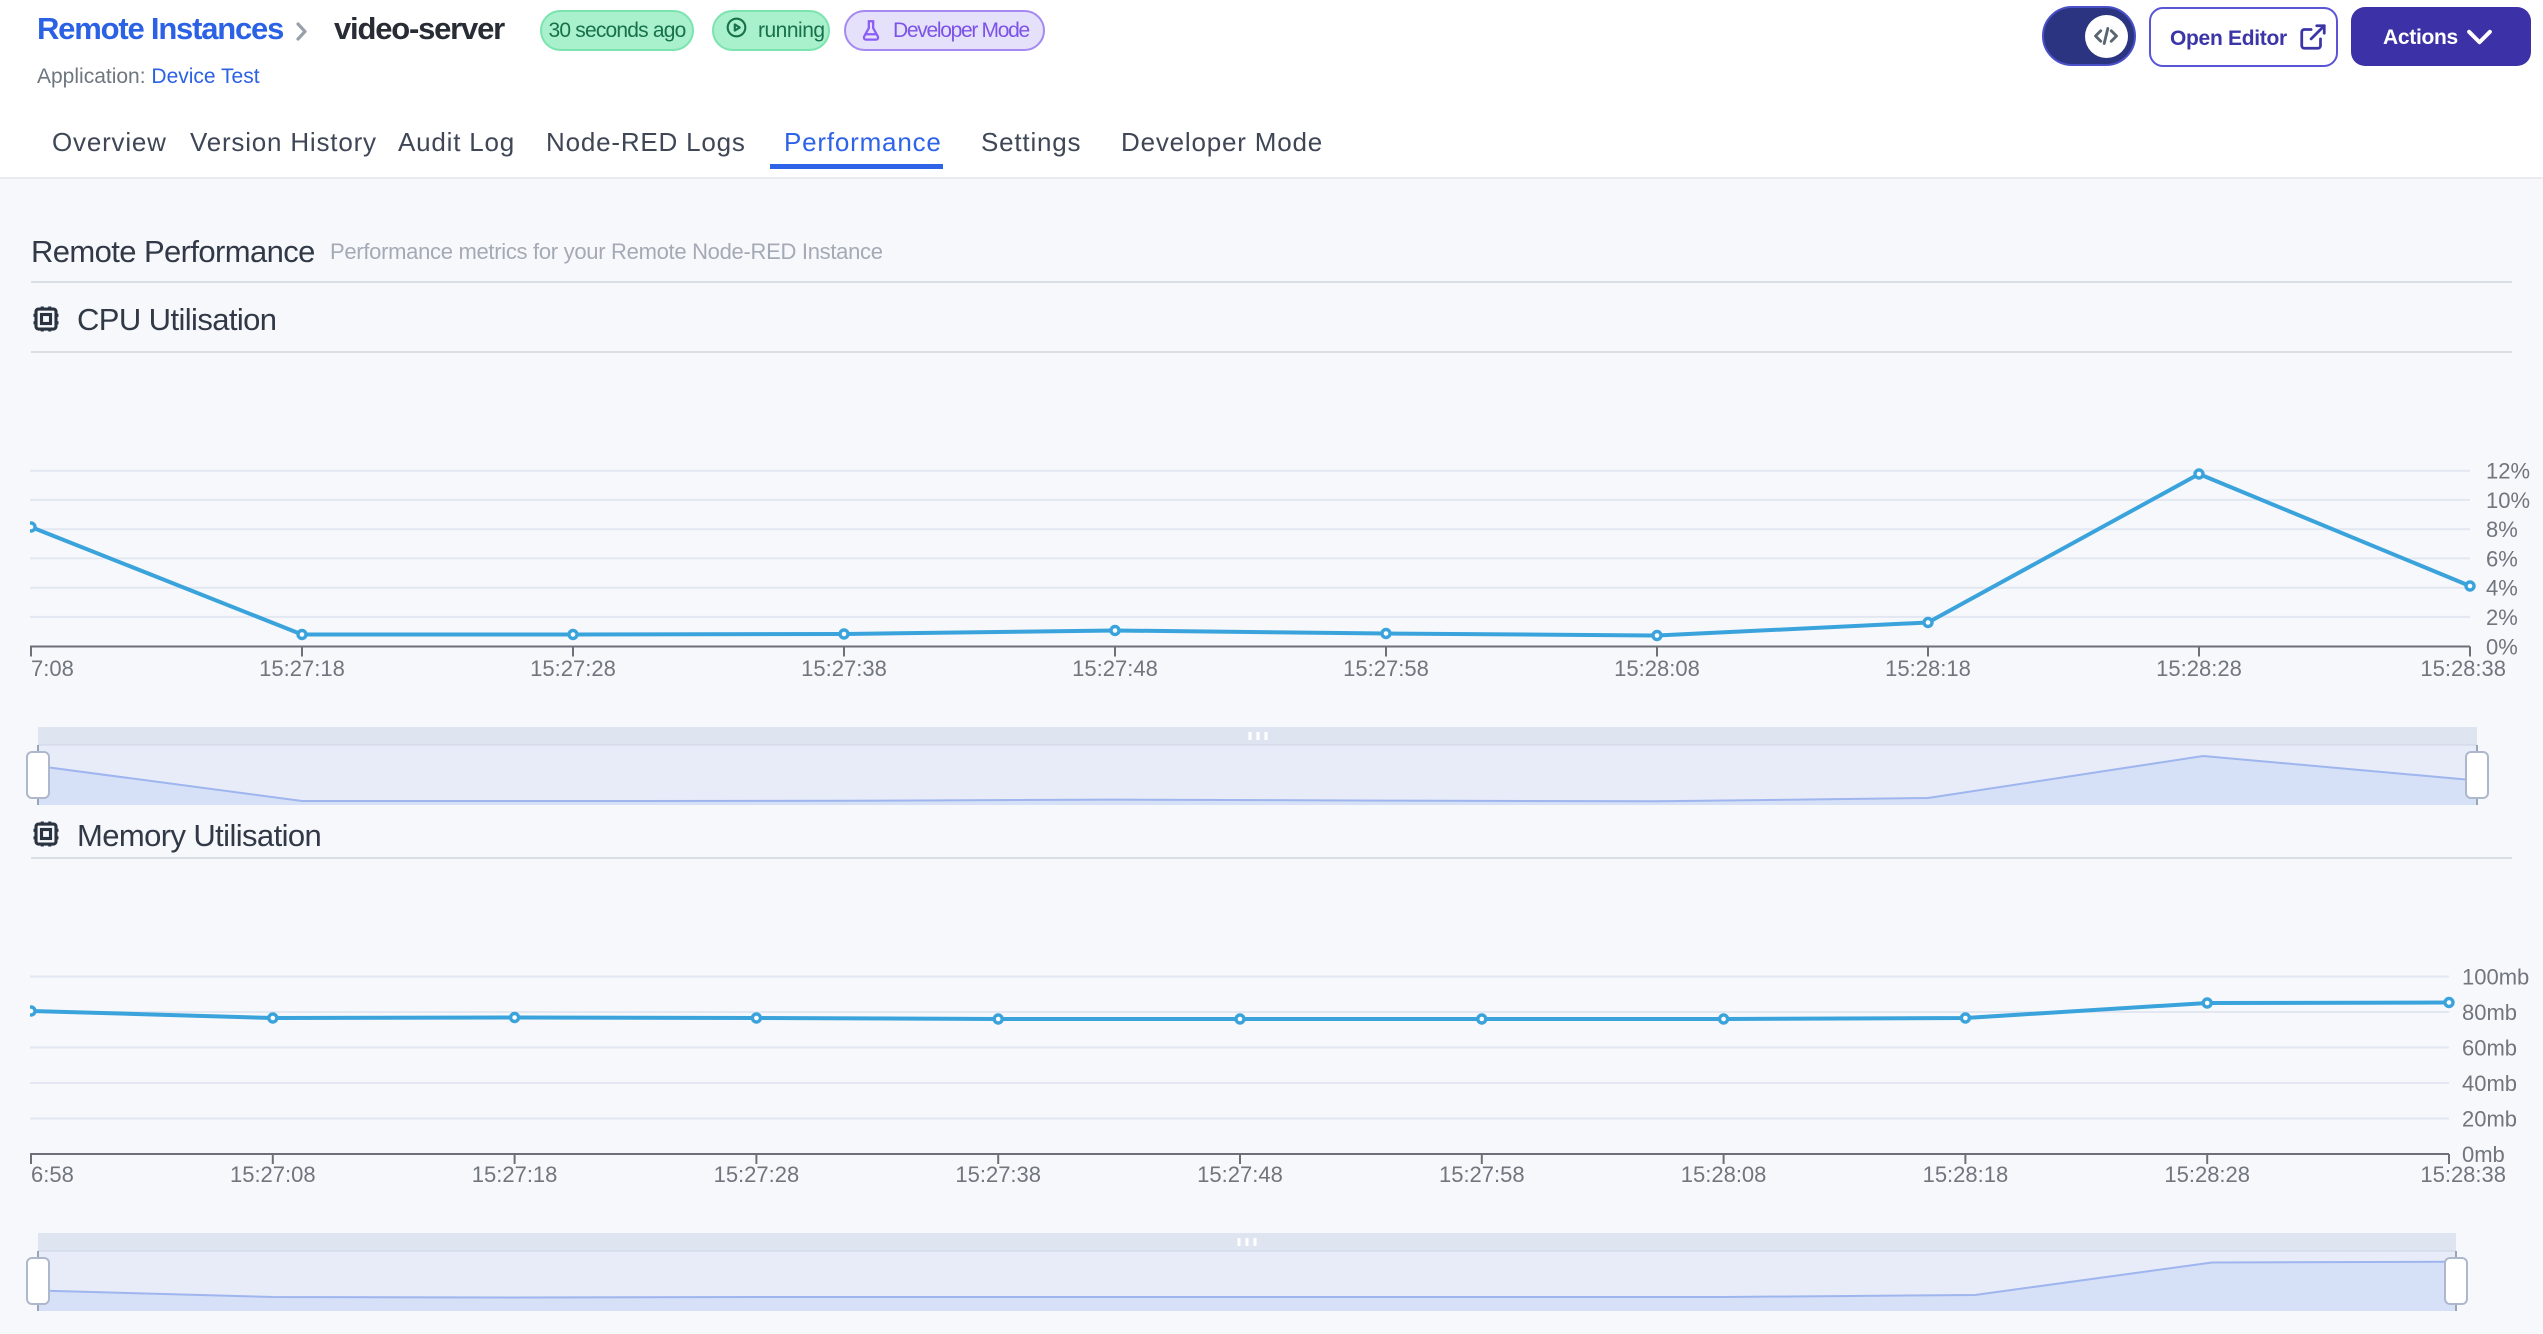  What do you see at coordinates (2495, 977) in the screenshot?
I see `svg-text: 100mb` at bounding box center [2495, 977].